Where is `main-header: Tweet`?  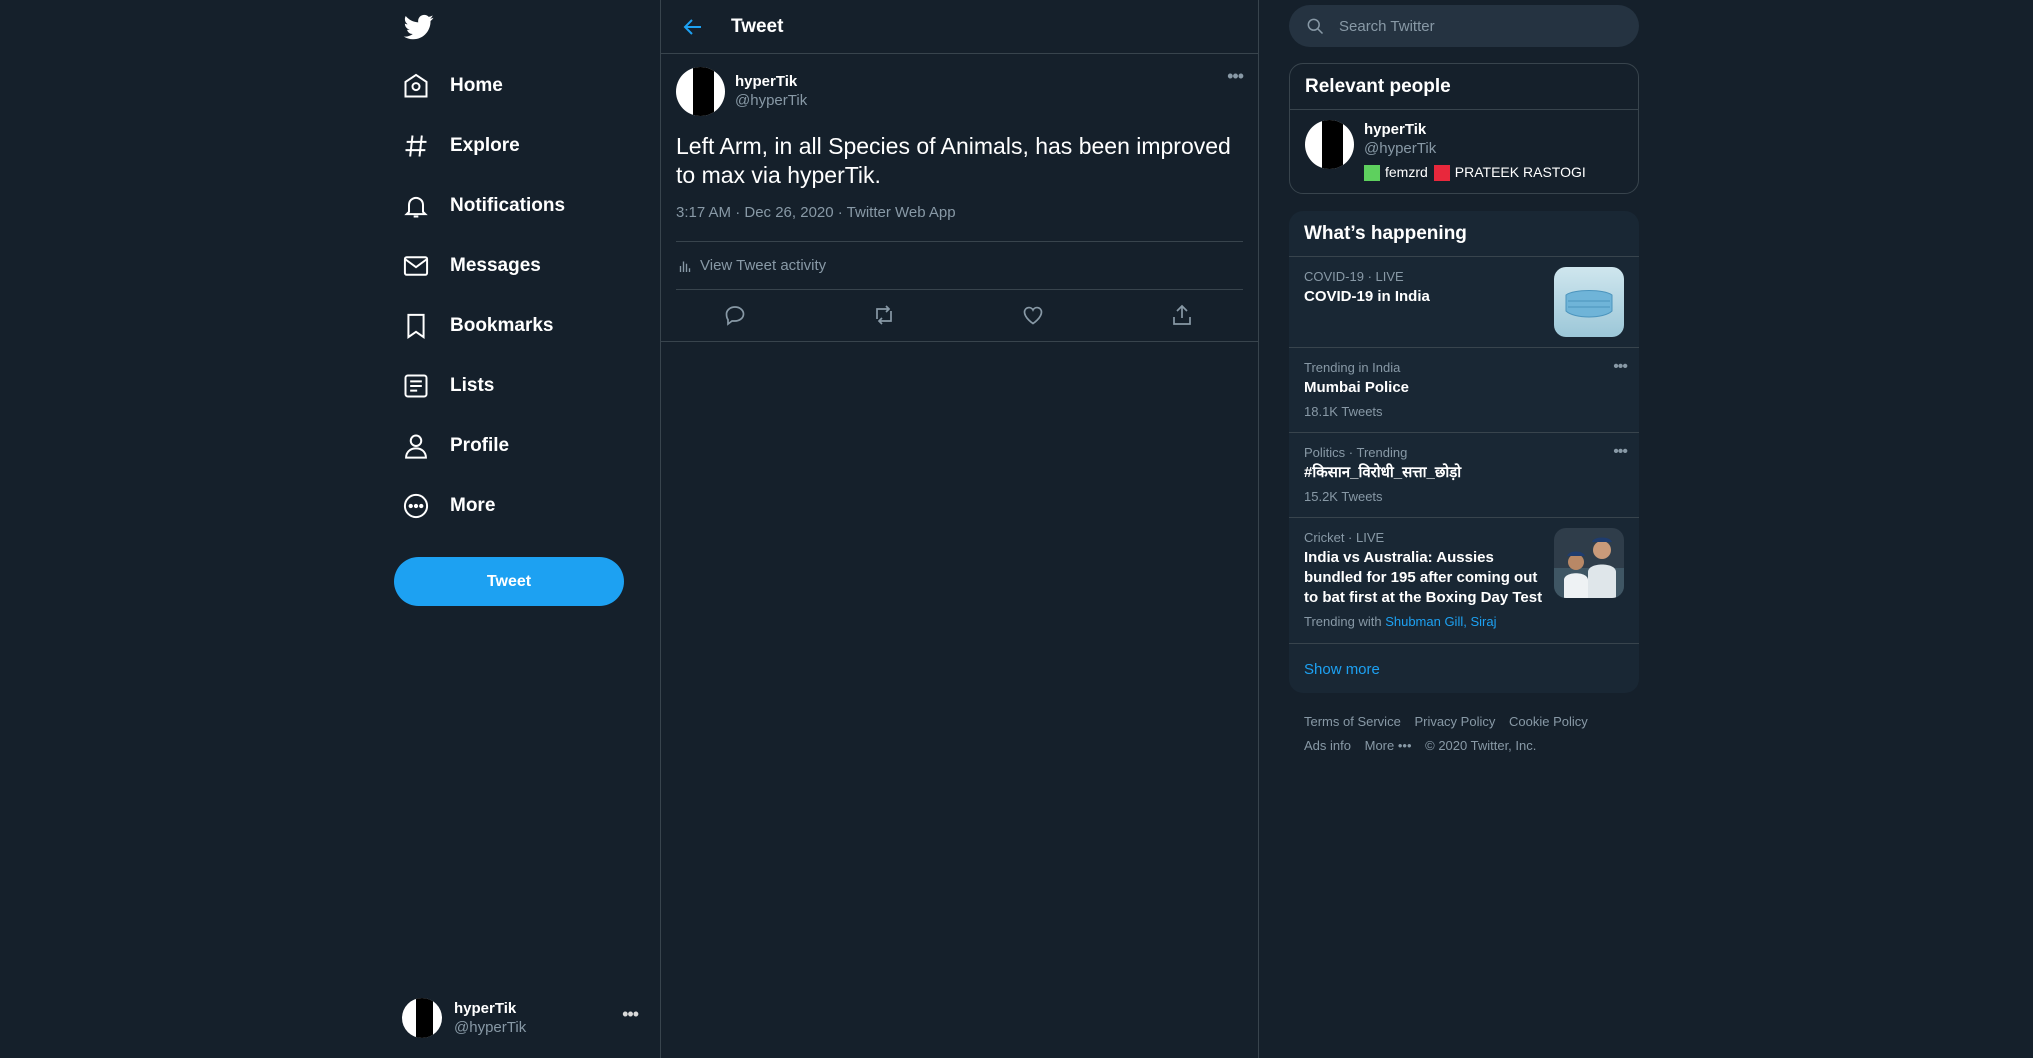 main-header: Tweet is located at coordinates (959, 27).